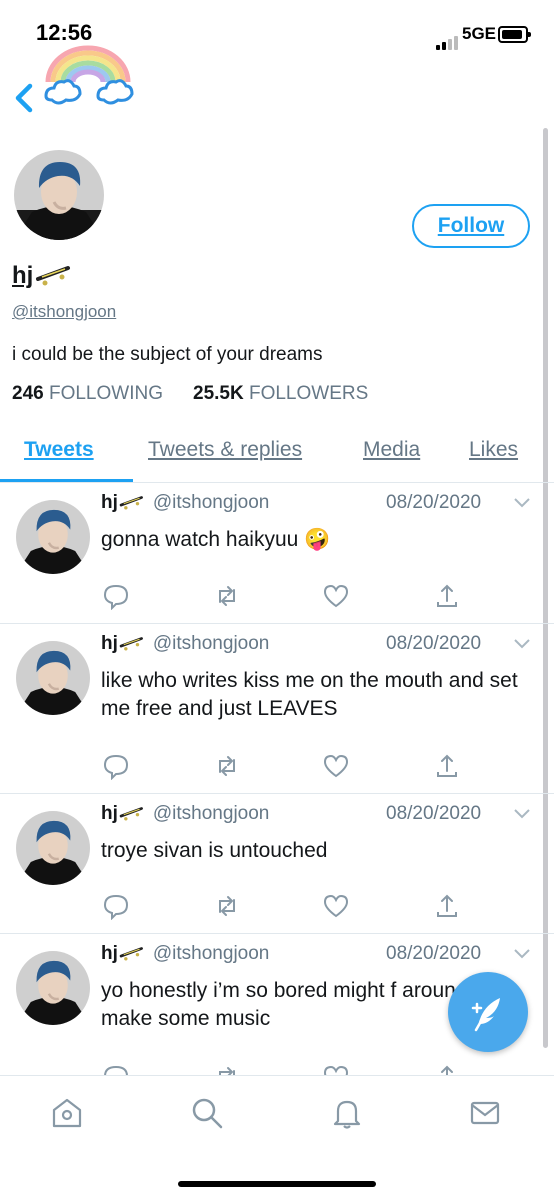  I want to click on follow-button: Follow, so click(471, 226).